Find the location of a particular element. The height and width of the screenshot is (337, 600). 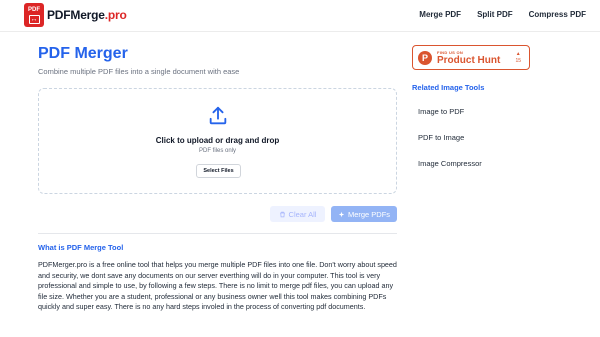

clear-all-button: Clear All is located at coordinates (297, 214).